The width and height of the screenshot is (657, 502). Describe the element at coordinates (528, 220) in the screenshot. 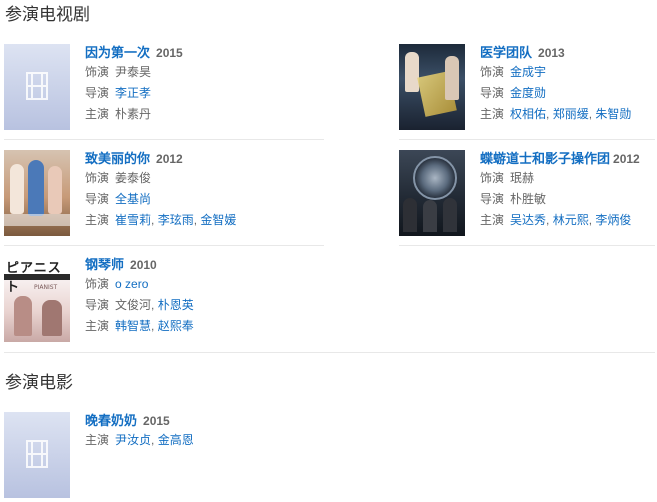

I see `star-link: 吴达秀` at that location.